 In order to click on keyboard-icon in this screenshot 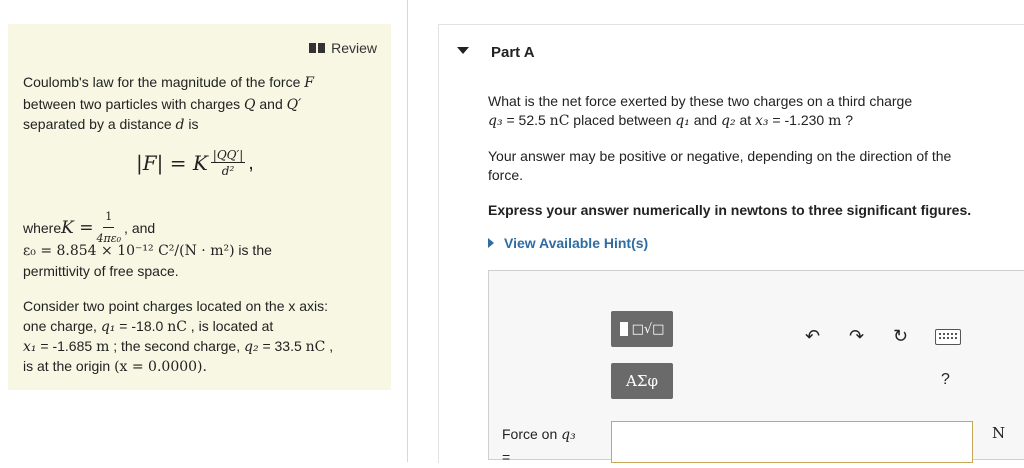, I will do `click(948, 337)`.